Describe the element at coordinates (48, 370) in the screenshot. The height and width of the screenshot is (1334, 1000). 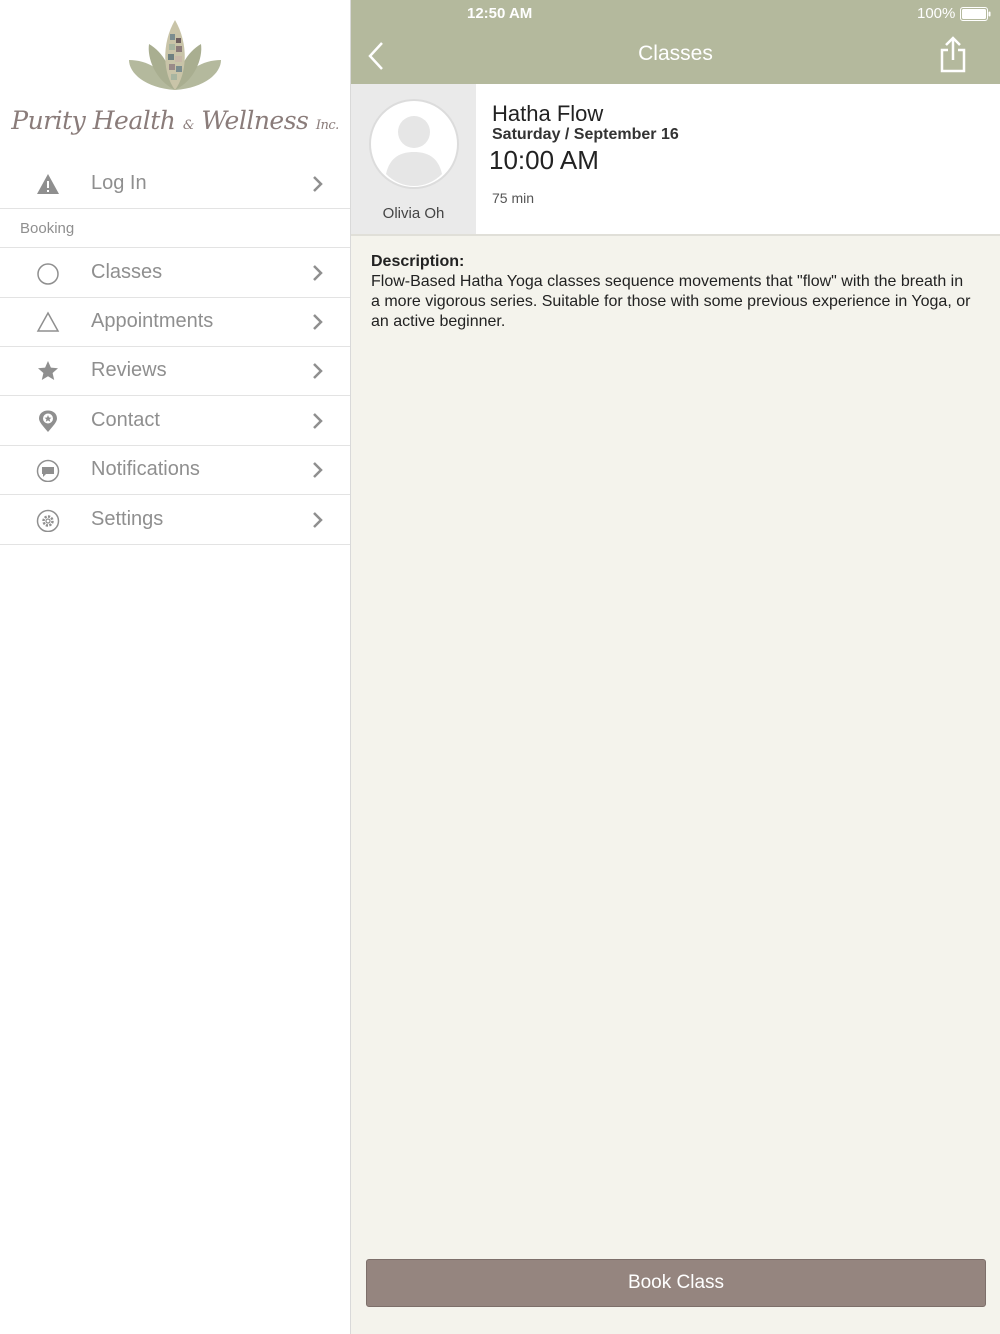
I see `star-icon` at that location.